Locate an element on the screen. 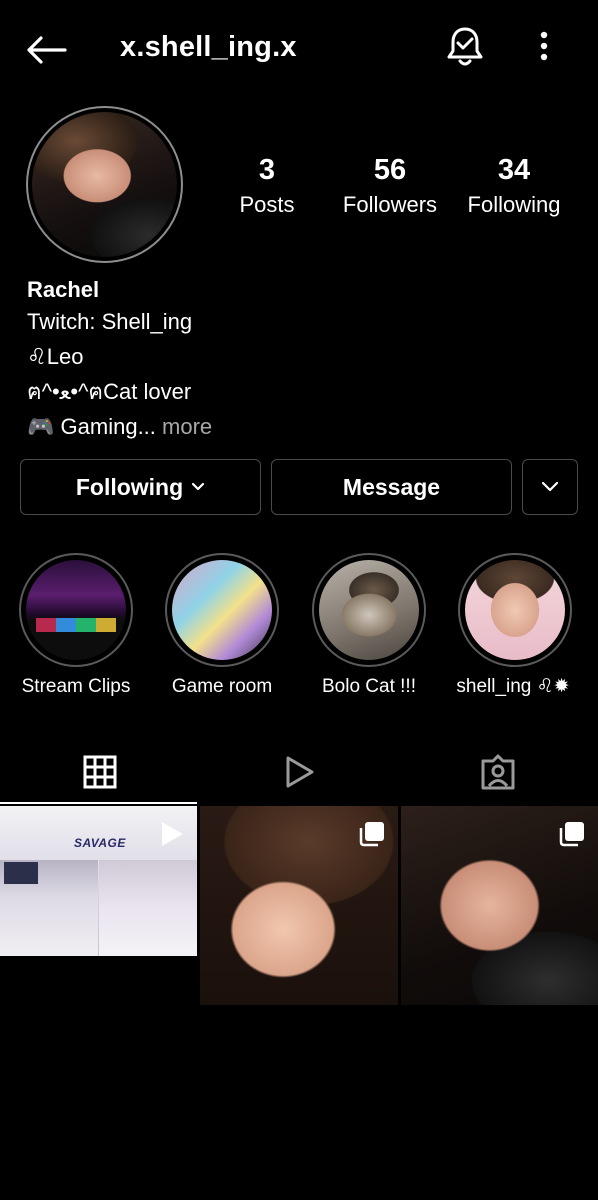 Image resolution: width=598 pixels, height=1200 pixels. bio-line: ♌Leo is located at coordinates (55, 356).